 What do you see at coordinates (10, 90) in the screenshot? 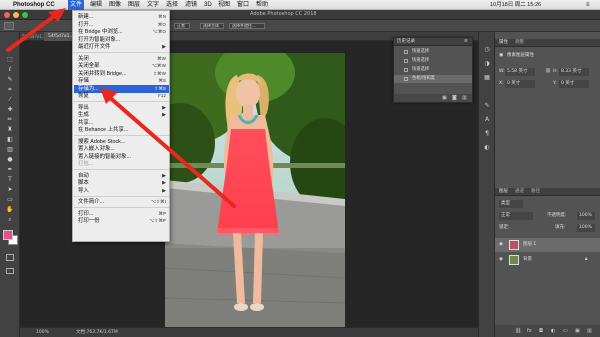
I see `crop-tool-icon: ⌗` at bounding box center [10, 90].